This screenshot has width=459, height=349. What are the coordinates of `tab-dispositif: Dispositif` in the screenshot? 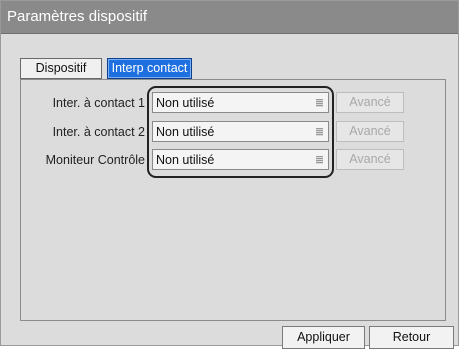 It's located at (61, 68).